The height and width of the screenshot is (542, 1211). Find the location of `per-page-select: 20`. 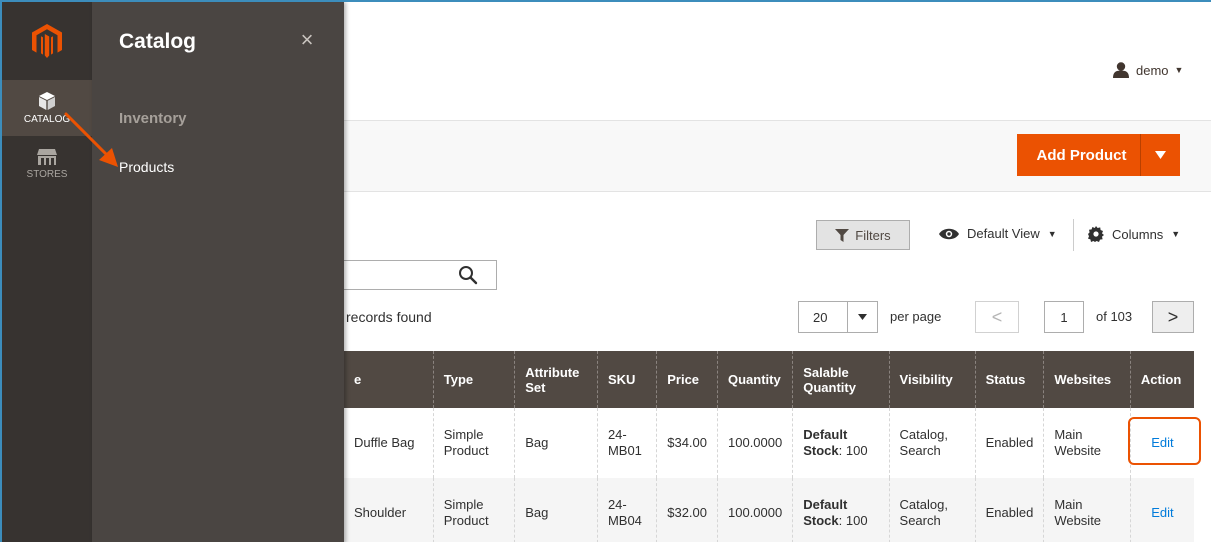

per-page-select: 20 is located at coordinates (838, 317).